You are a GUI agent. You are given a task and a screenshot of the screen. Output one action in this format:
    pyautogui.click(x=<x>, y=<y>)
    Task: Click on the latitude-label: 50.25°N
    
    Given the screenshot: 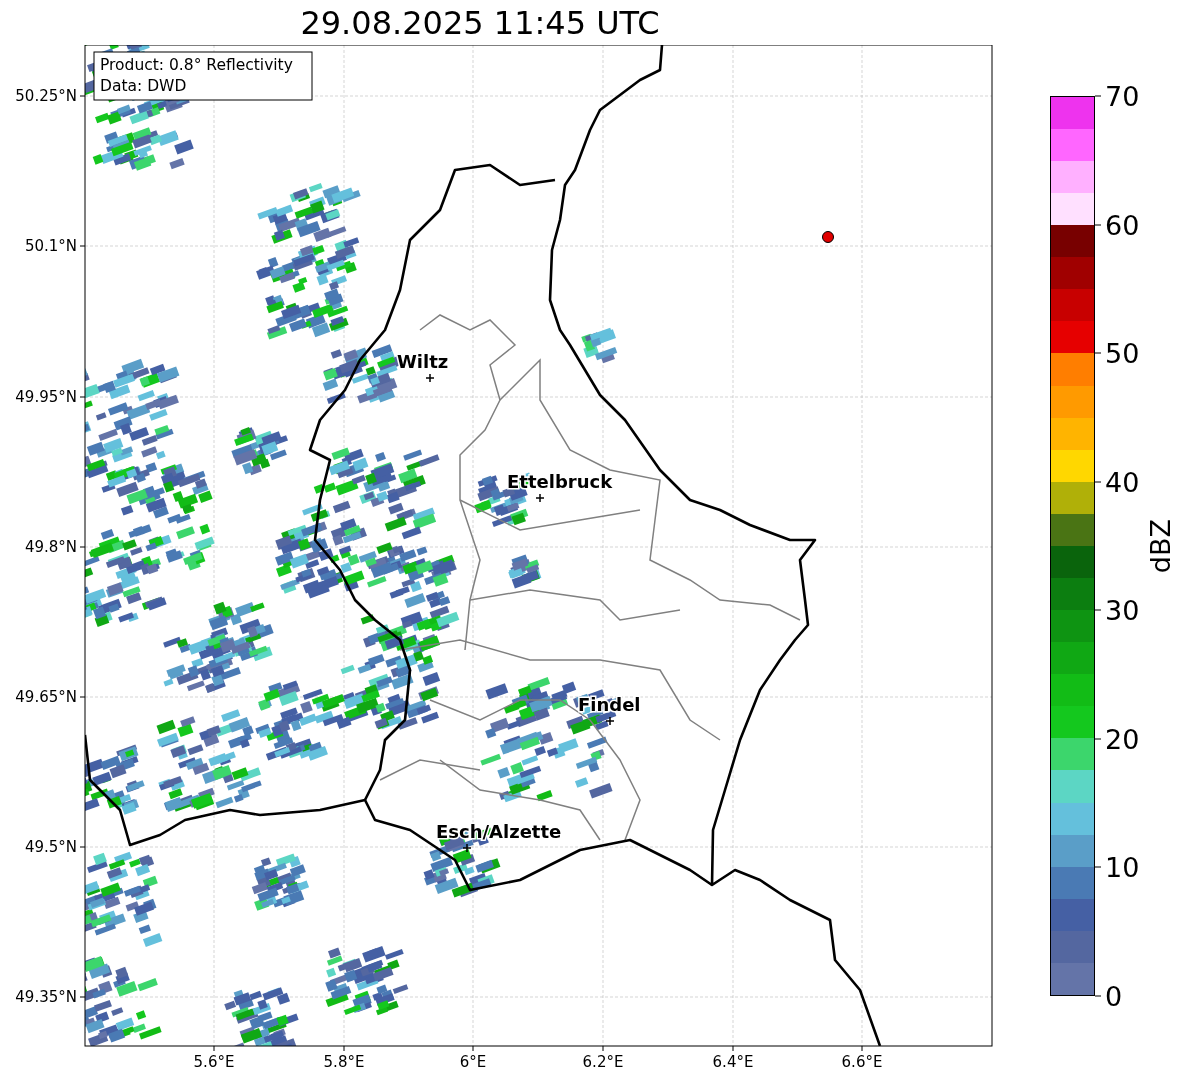 What is the action you would take?
    pyautogui.click(x=46, y=96)
    